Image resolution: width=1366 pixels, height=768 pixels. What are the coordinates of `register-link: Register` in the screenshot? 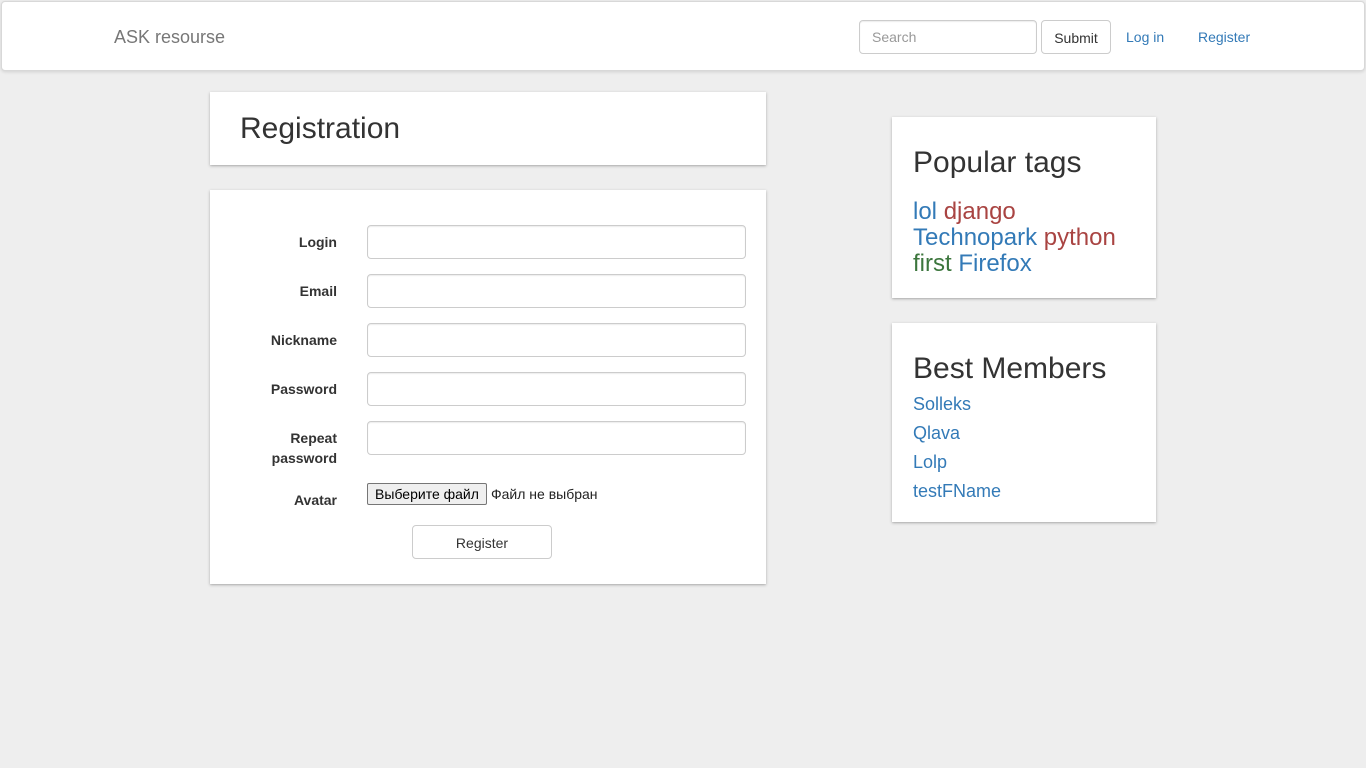 It's located at (1224, 37).